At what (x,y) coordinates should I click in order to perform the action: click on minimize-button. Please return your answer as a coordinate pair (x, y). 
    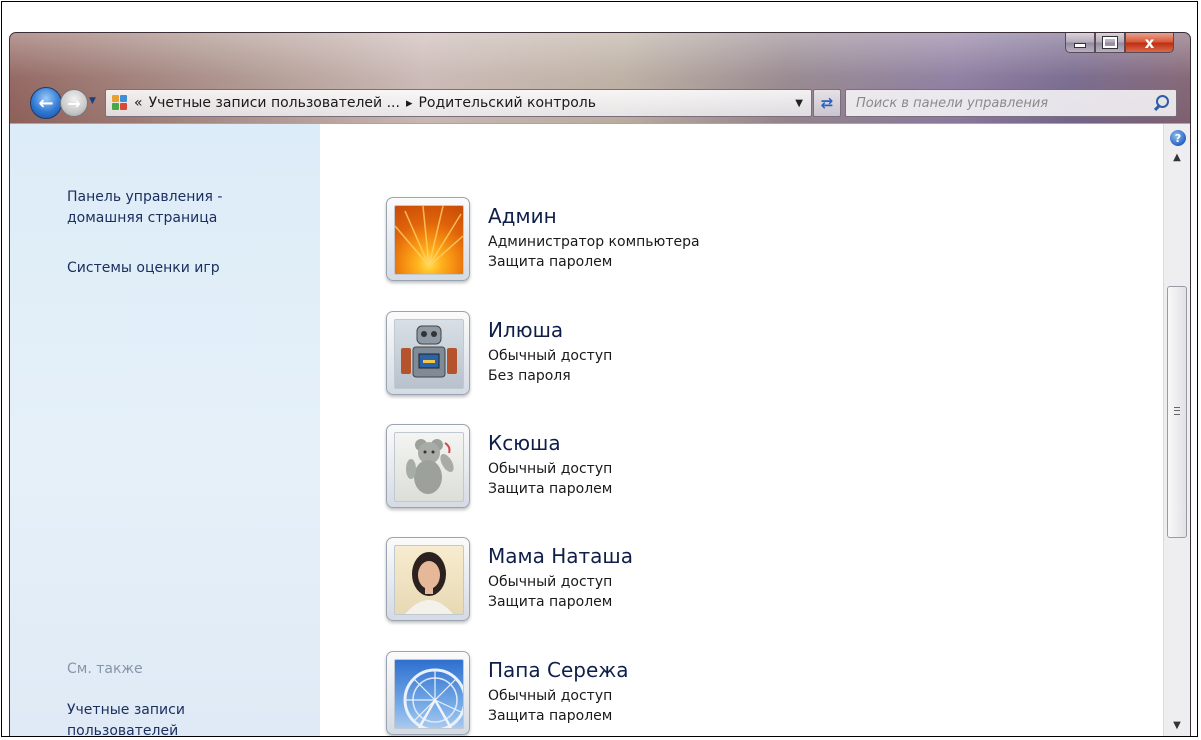
    Looking at the image, I should click on (1080, 43).